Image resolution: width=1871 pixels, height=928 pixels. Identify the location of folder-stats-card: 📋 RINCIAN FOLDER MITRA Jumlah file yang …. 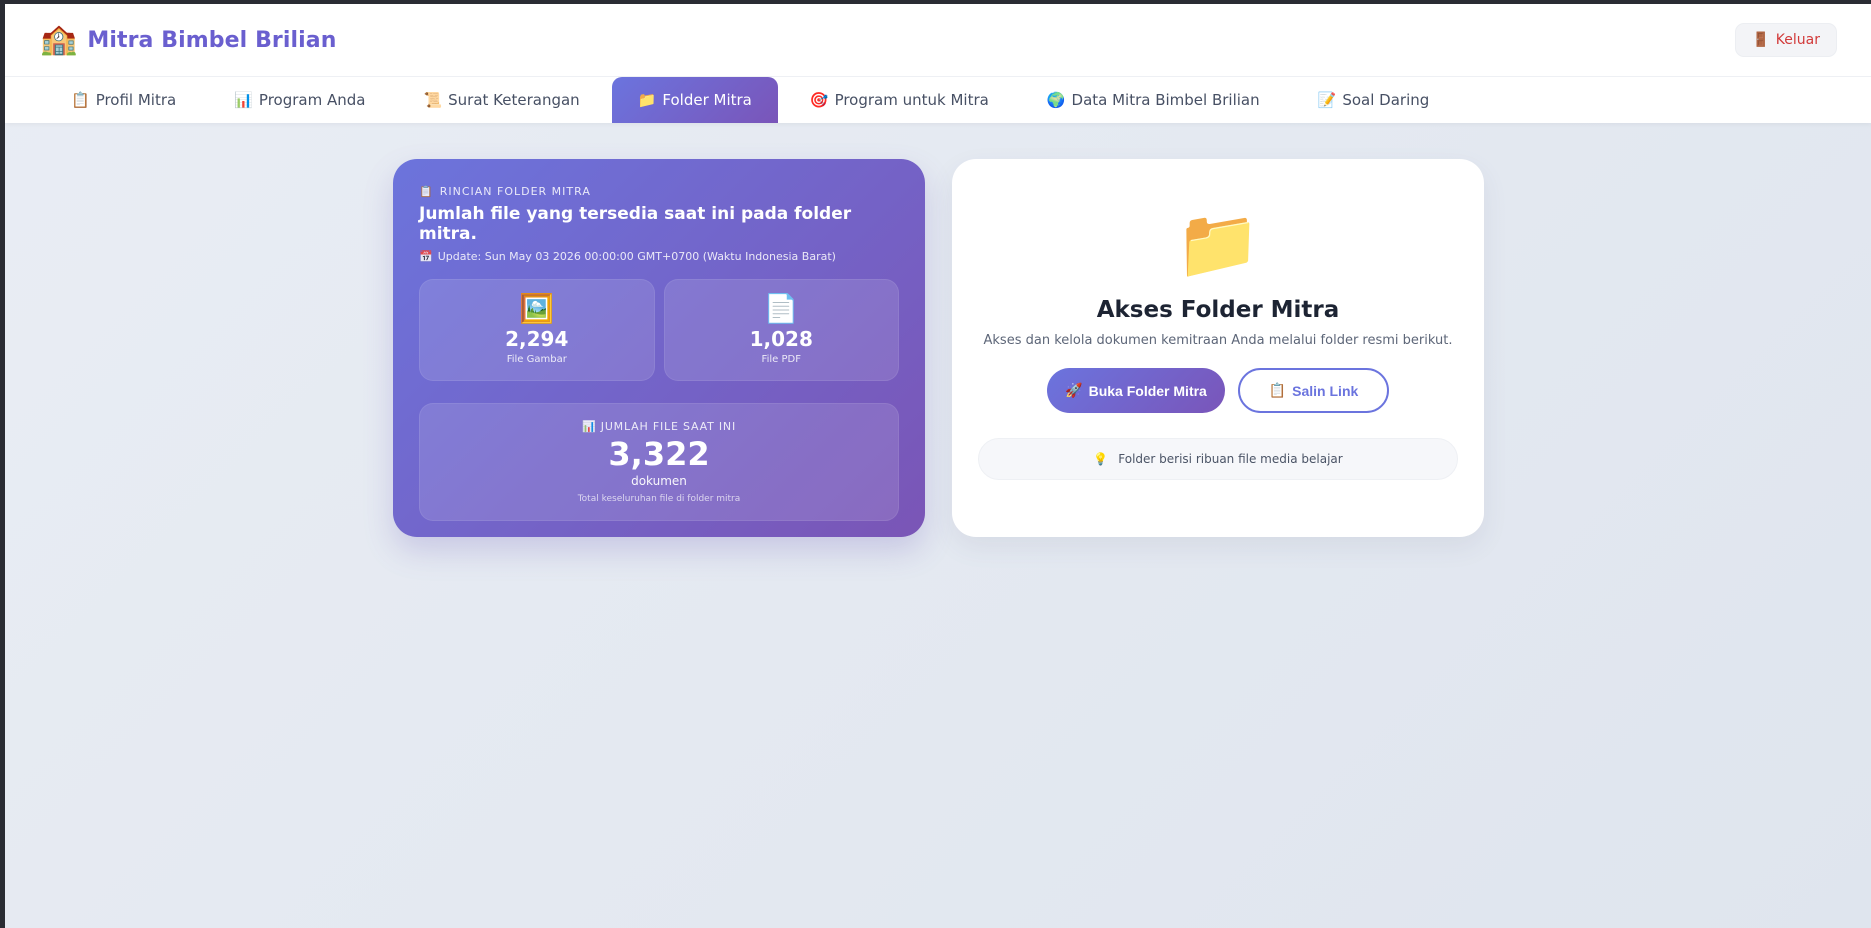
(659, 348).